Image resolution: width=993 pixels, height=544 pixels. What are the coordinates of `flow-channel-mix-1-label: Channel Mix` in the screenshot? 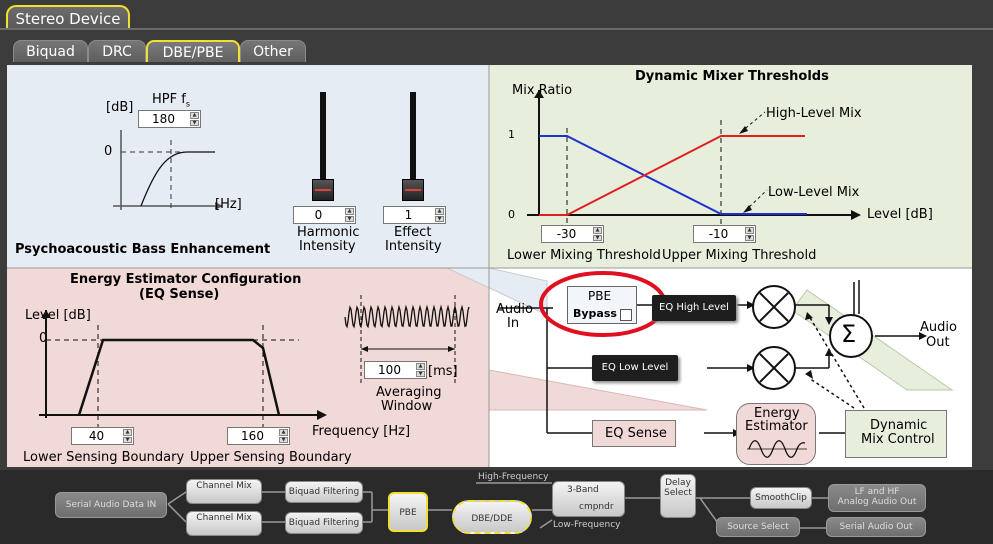 It's located at (224, 486).